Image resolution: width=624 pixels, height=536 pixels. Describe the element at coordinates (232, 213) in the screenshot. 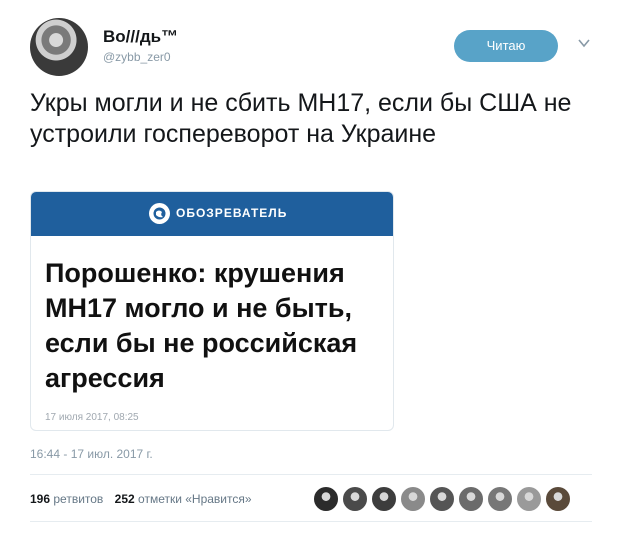

I see `card-source-name: ОБОЗРЕВАТЕЛЬ` at that location.